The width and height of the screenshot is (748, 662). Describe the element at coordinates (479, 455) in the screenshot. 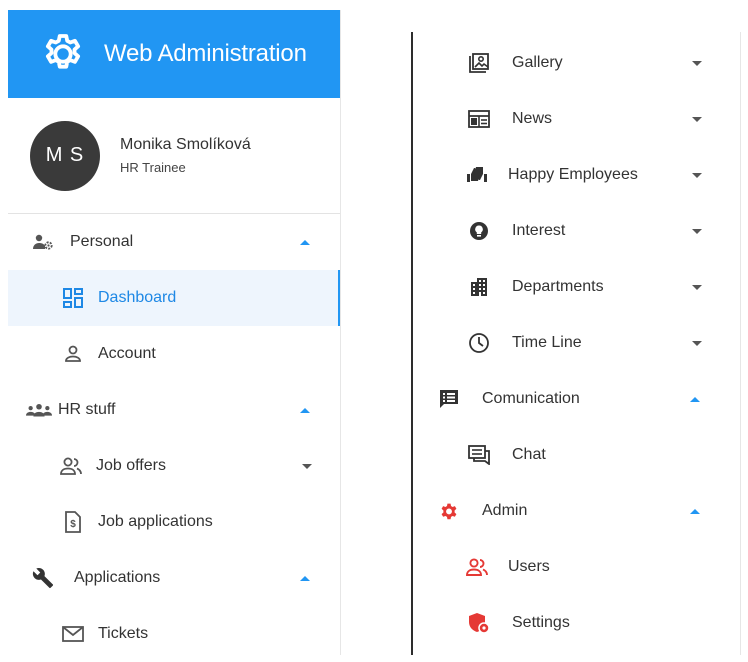

I see `chat-icon` at that location.